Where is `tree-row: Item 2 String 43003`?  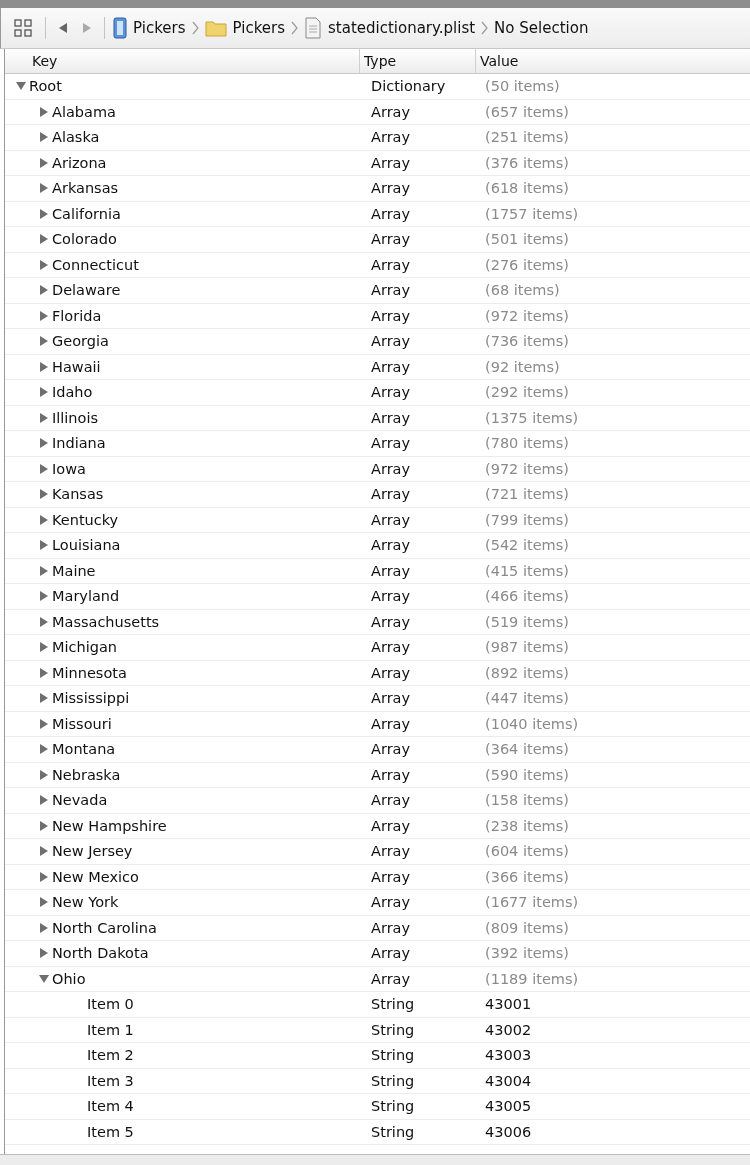
tree-row: Item 2 String 43003 is located at coordinates (377, 1056).